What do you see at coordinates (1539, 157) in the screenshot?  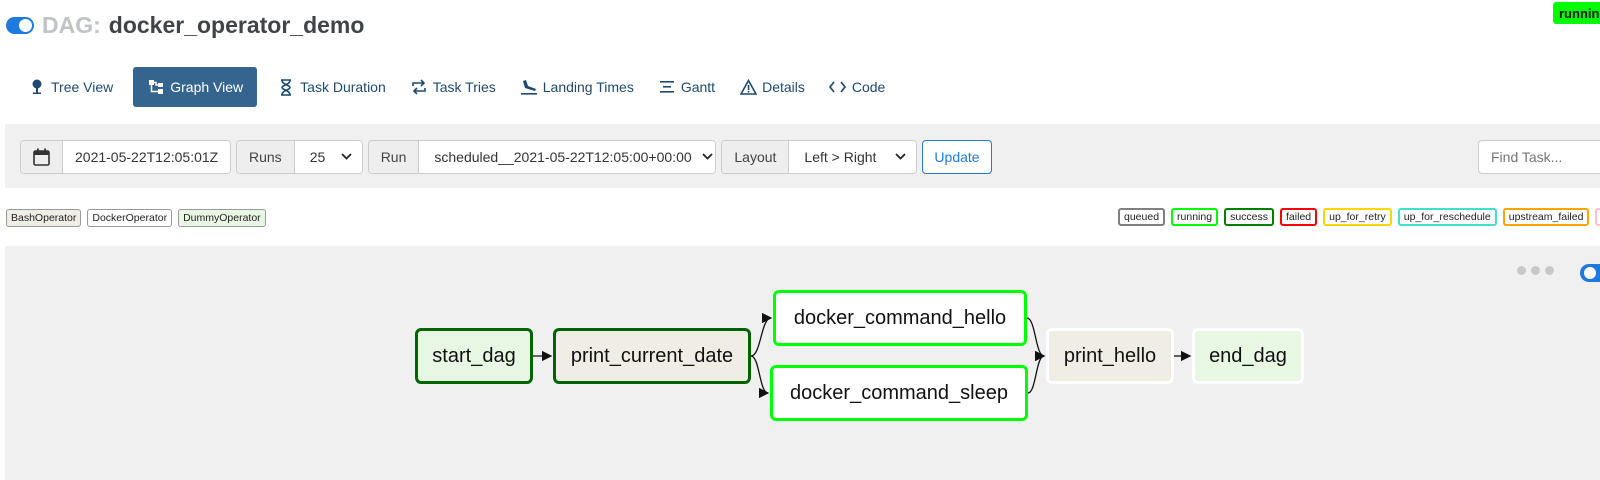 I see `find-task-input` at bounding box center [1539, 157].